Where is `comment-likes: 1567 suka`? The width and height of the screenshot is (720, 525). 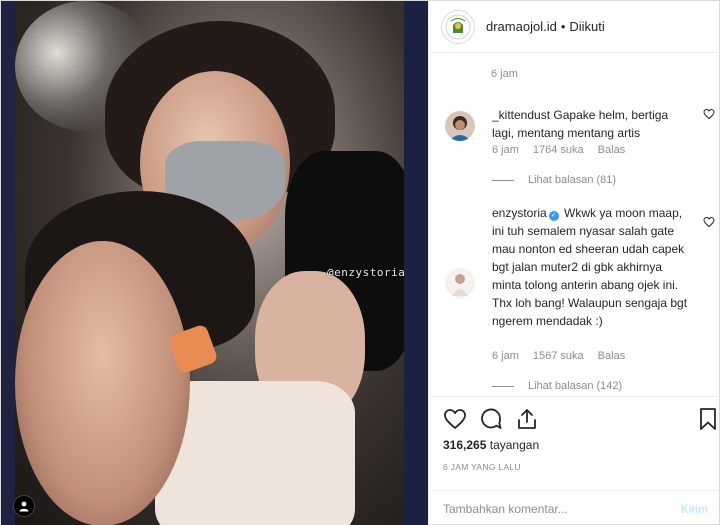
comment-likes: 1567 suka is located at coordinates (558, 356).